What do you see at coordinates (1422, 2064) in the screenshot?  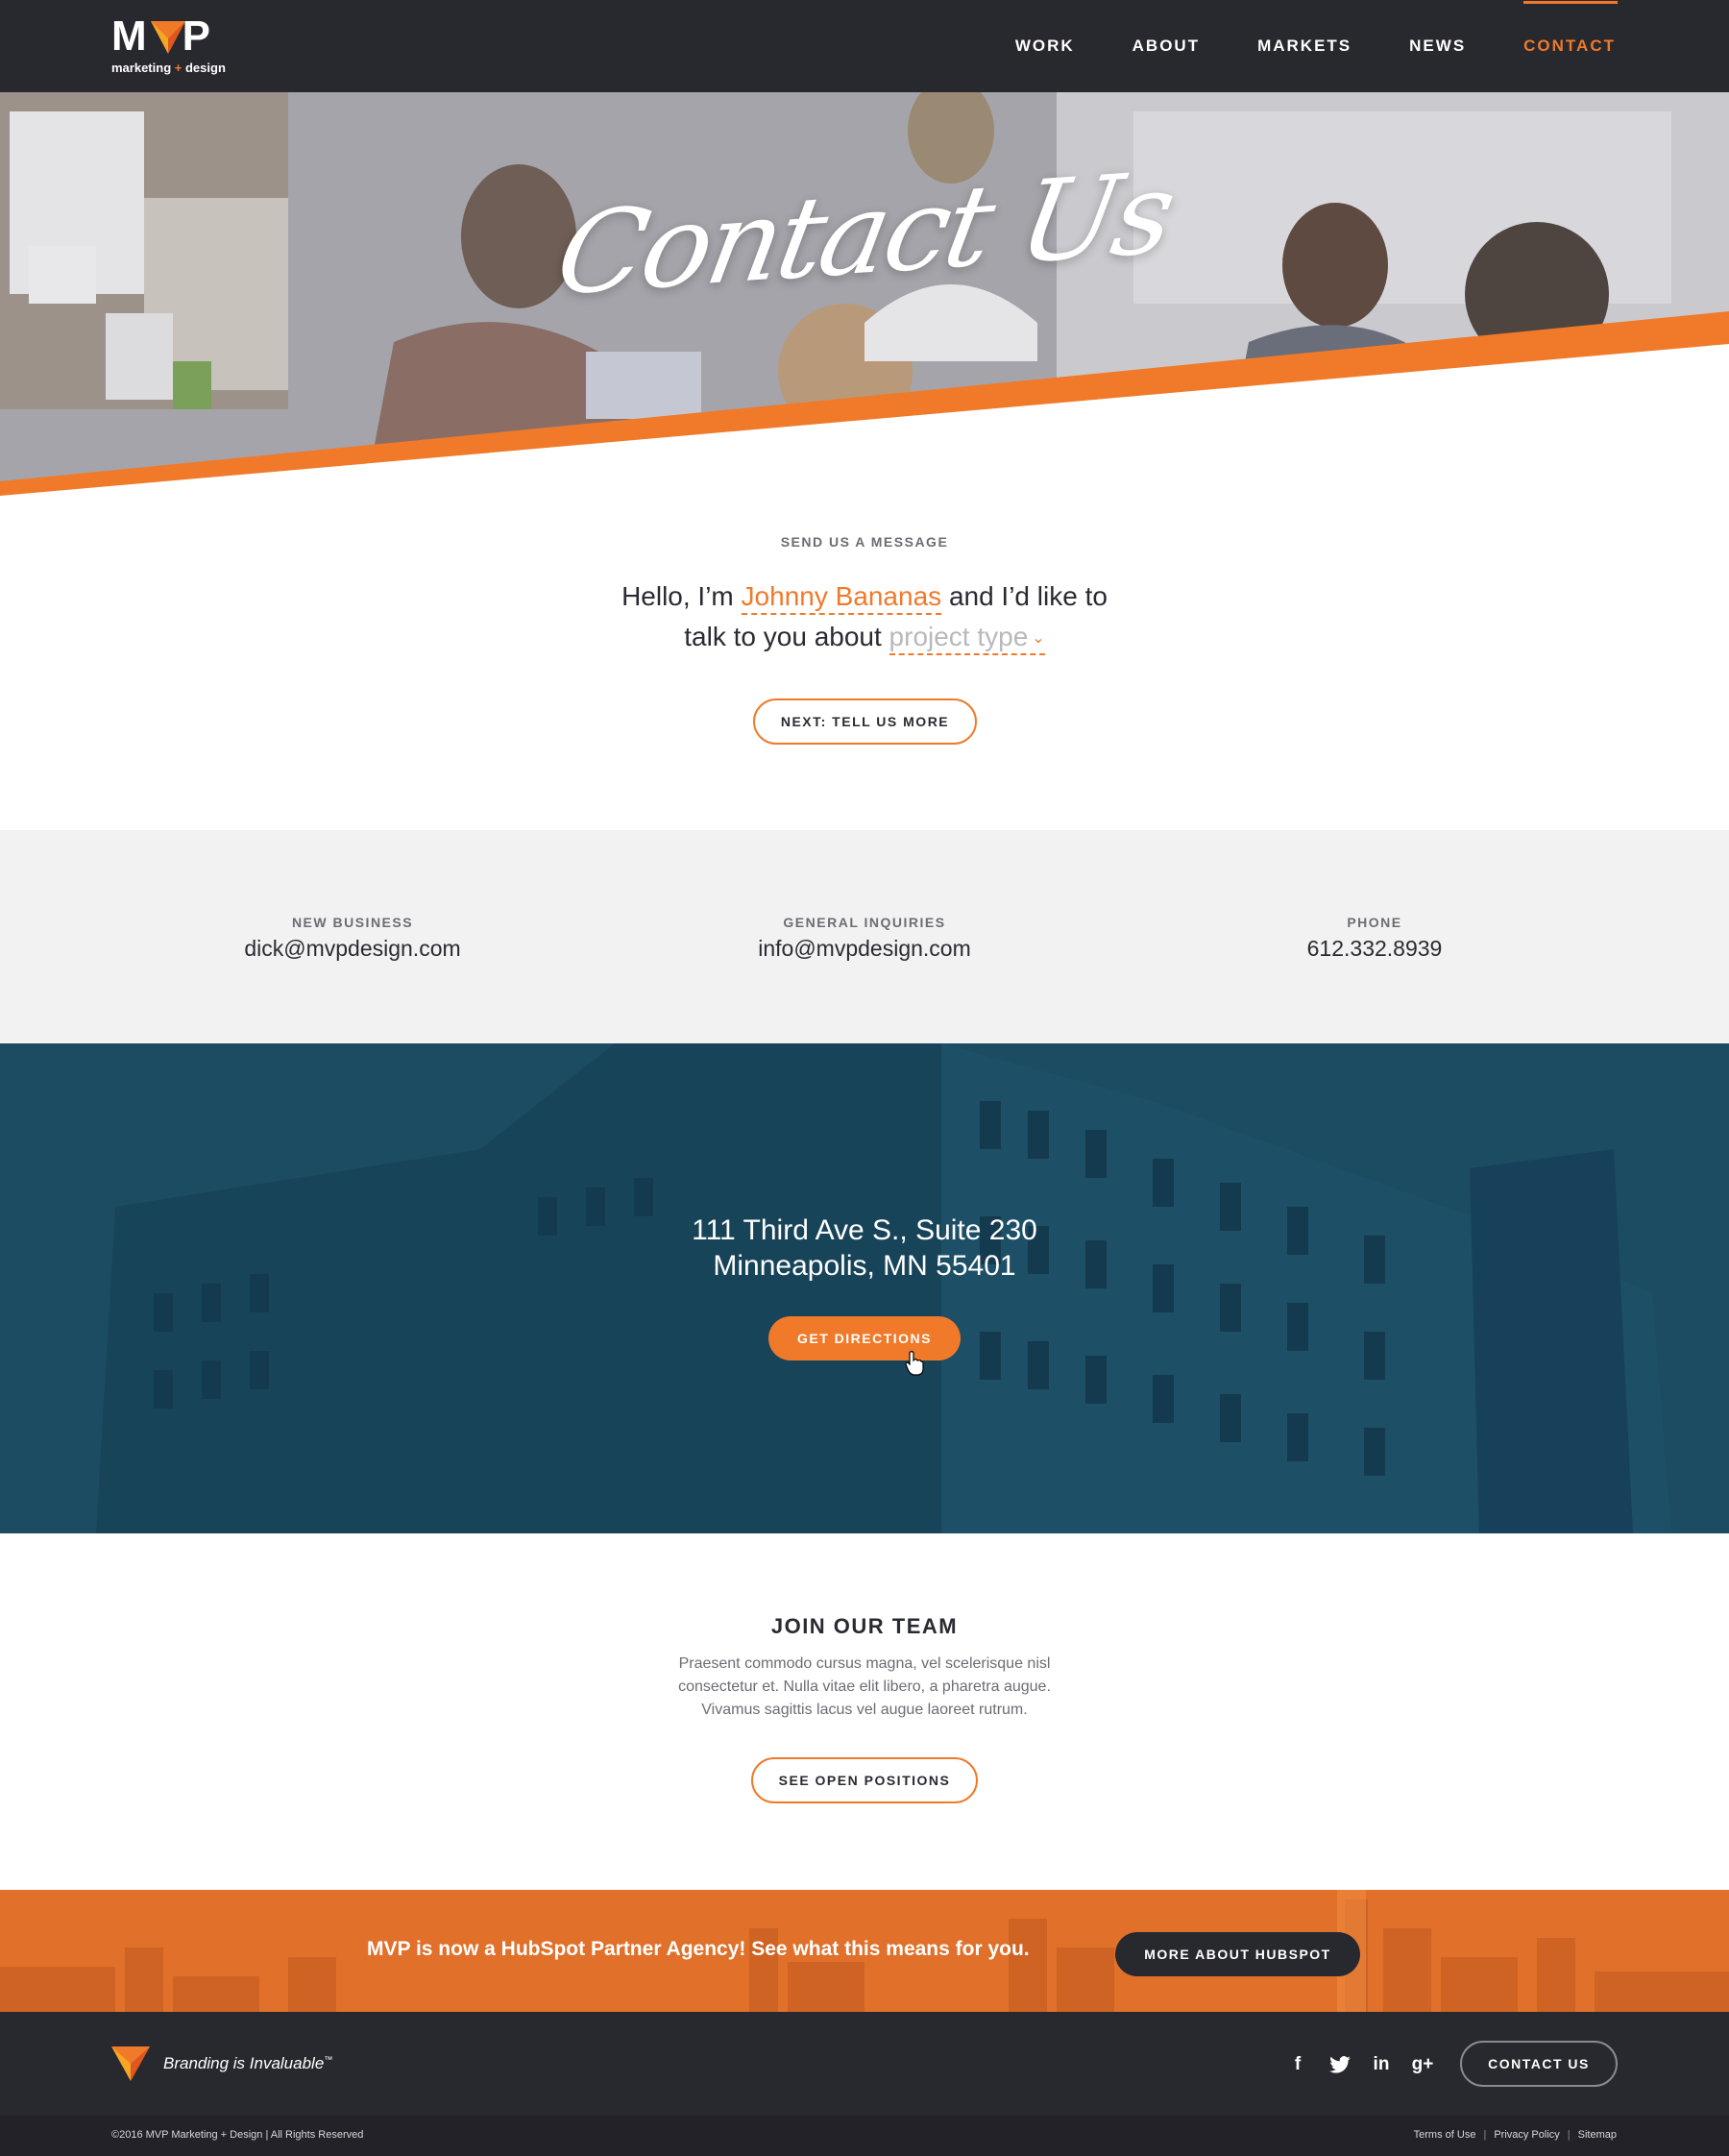 I see `google-plus-icon: g+` at bounding box center [1422, 2064].